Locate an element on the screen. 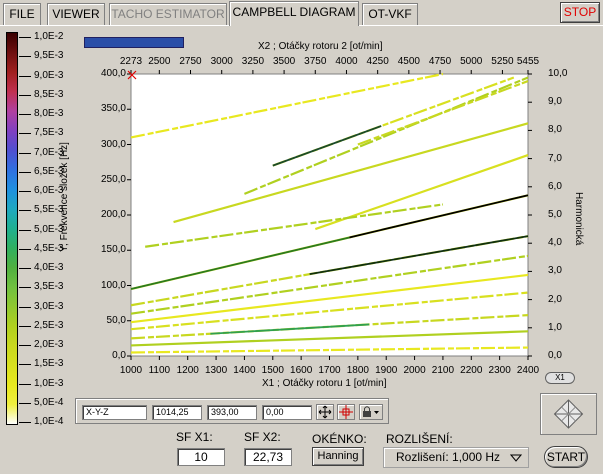 This screenshot has height=474, width=603. chevron-down-icon is located at coordinates (516, 458).